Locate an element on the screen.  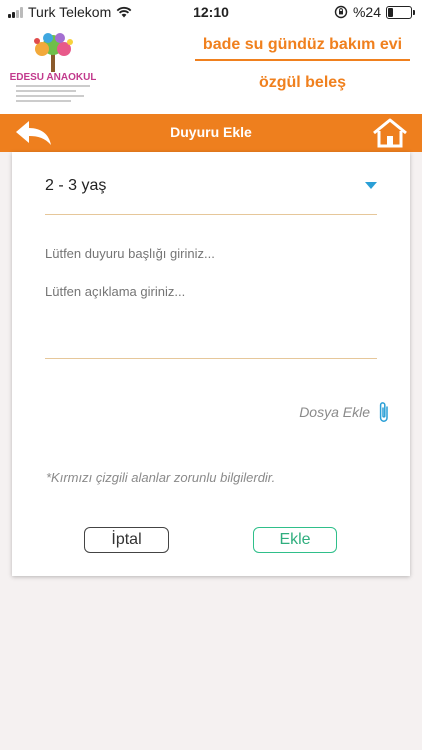
battery-percent: %24 is located at coordinates (366, 12).